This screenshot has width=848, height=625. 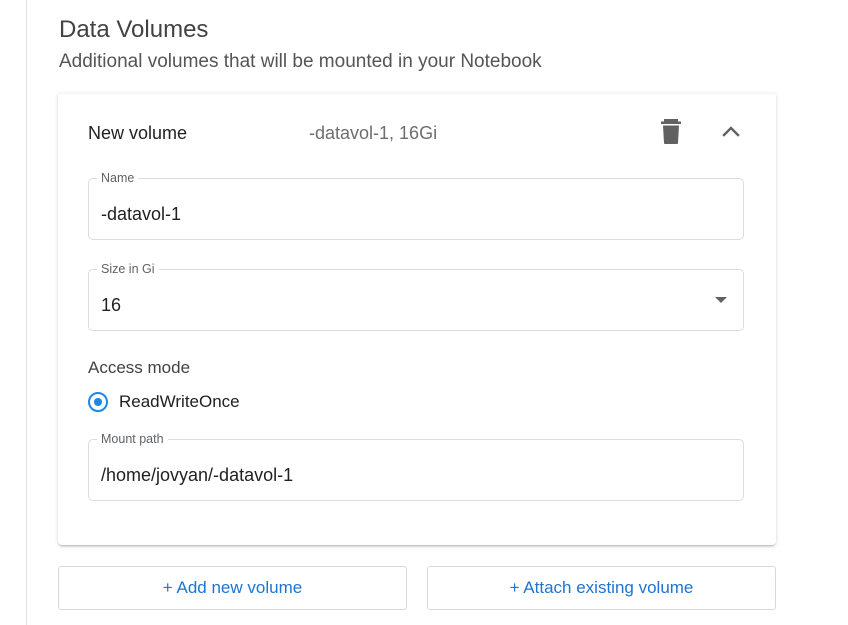 I want to click on radio-selected-dot, so click(x=97, y=401).